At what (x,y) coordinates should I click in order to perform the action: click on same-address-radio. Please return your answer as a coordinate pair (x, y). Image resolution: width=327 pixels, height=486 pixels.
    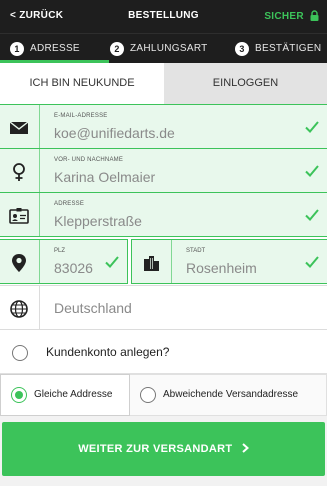
    Looking at the image, I should click on (19, 395).